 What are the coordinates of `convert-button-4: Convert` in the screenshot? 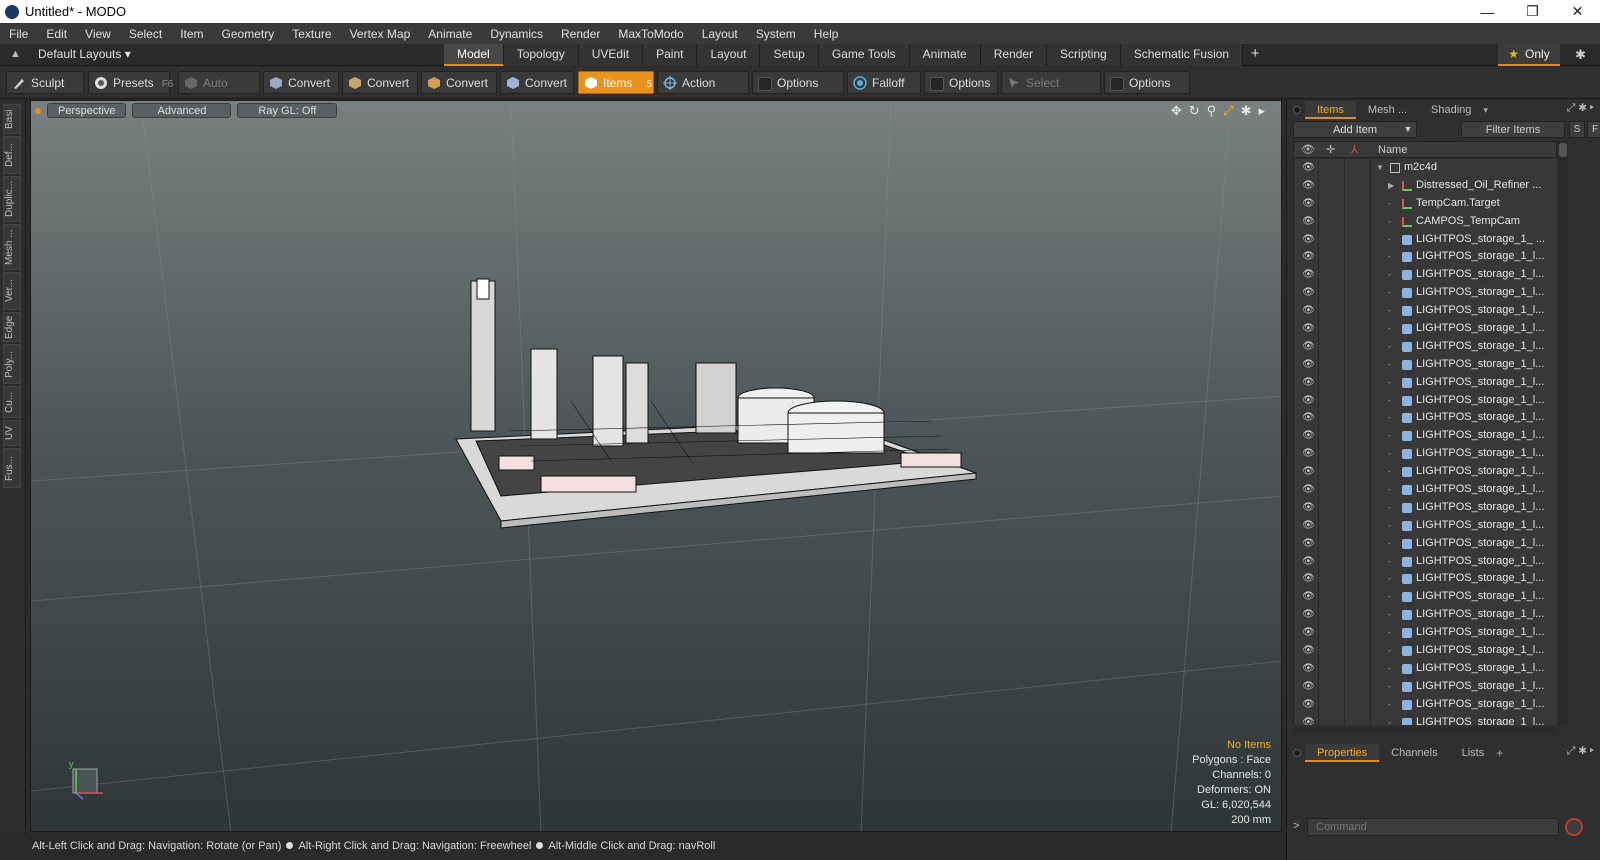 It's located at (537, 82).